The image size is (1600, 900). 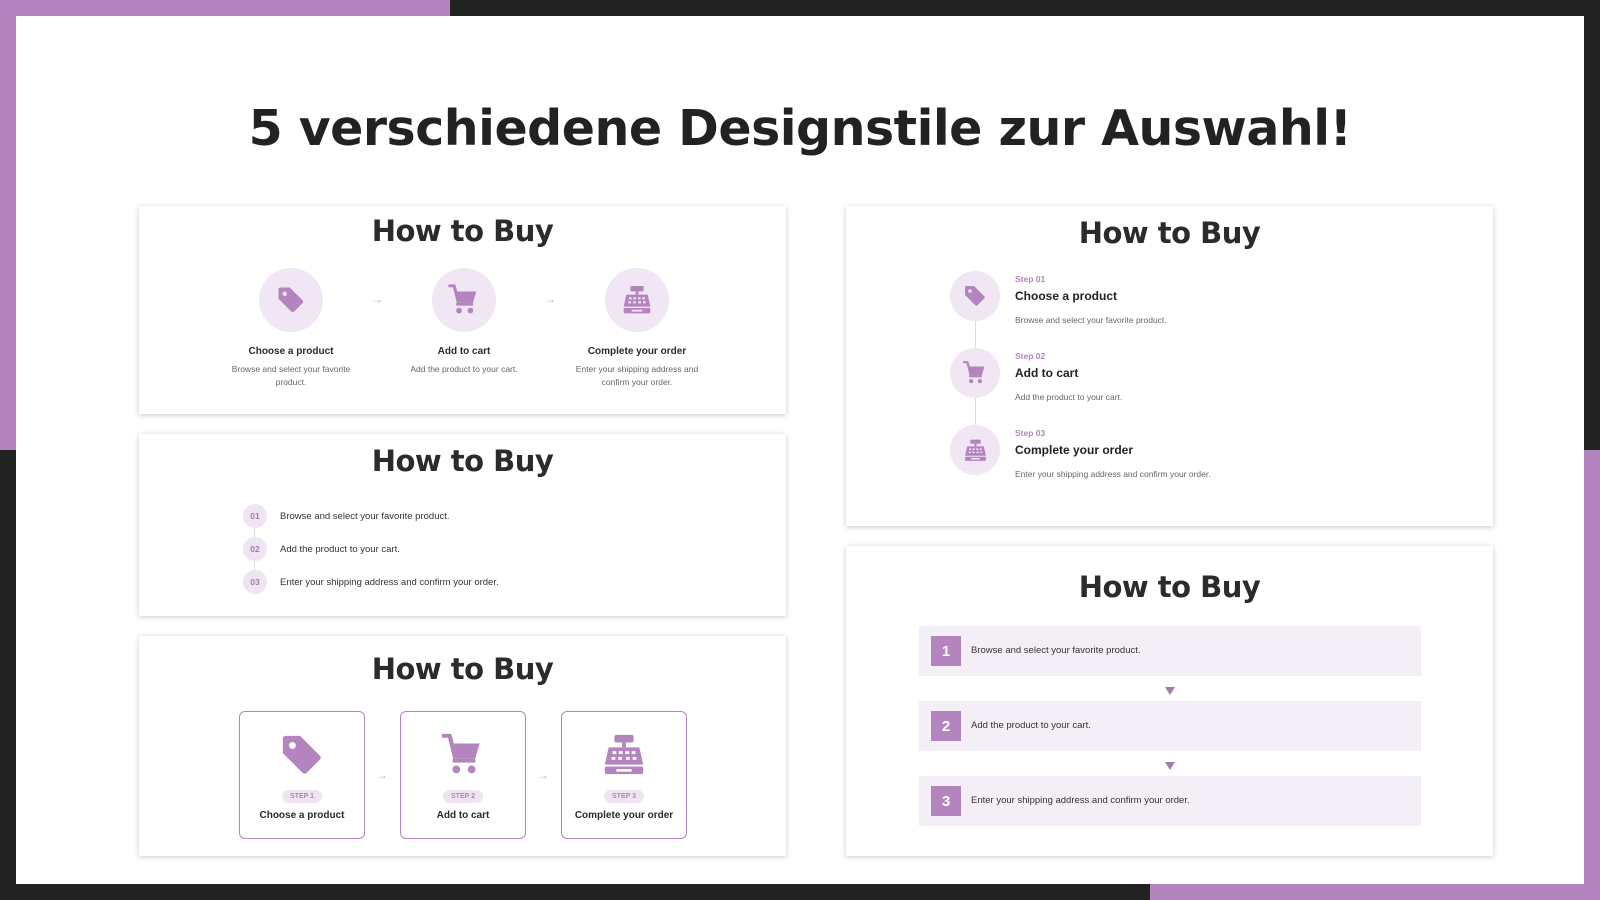 I want to click on step-box-choose-product: STEP 1 Choose a product, so click(x=302, y=775).